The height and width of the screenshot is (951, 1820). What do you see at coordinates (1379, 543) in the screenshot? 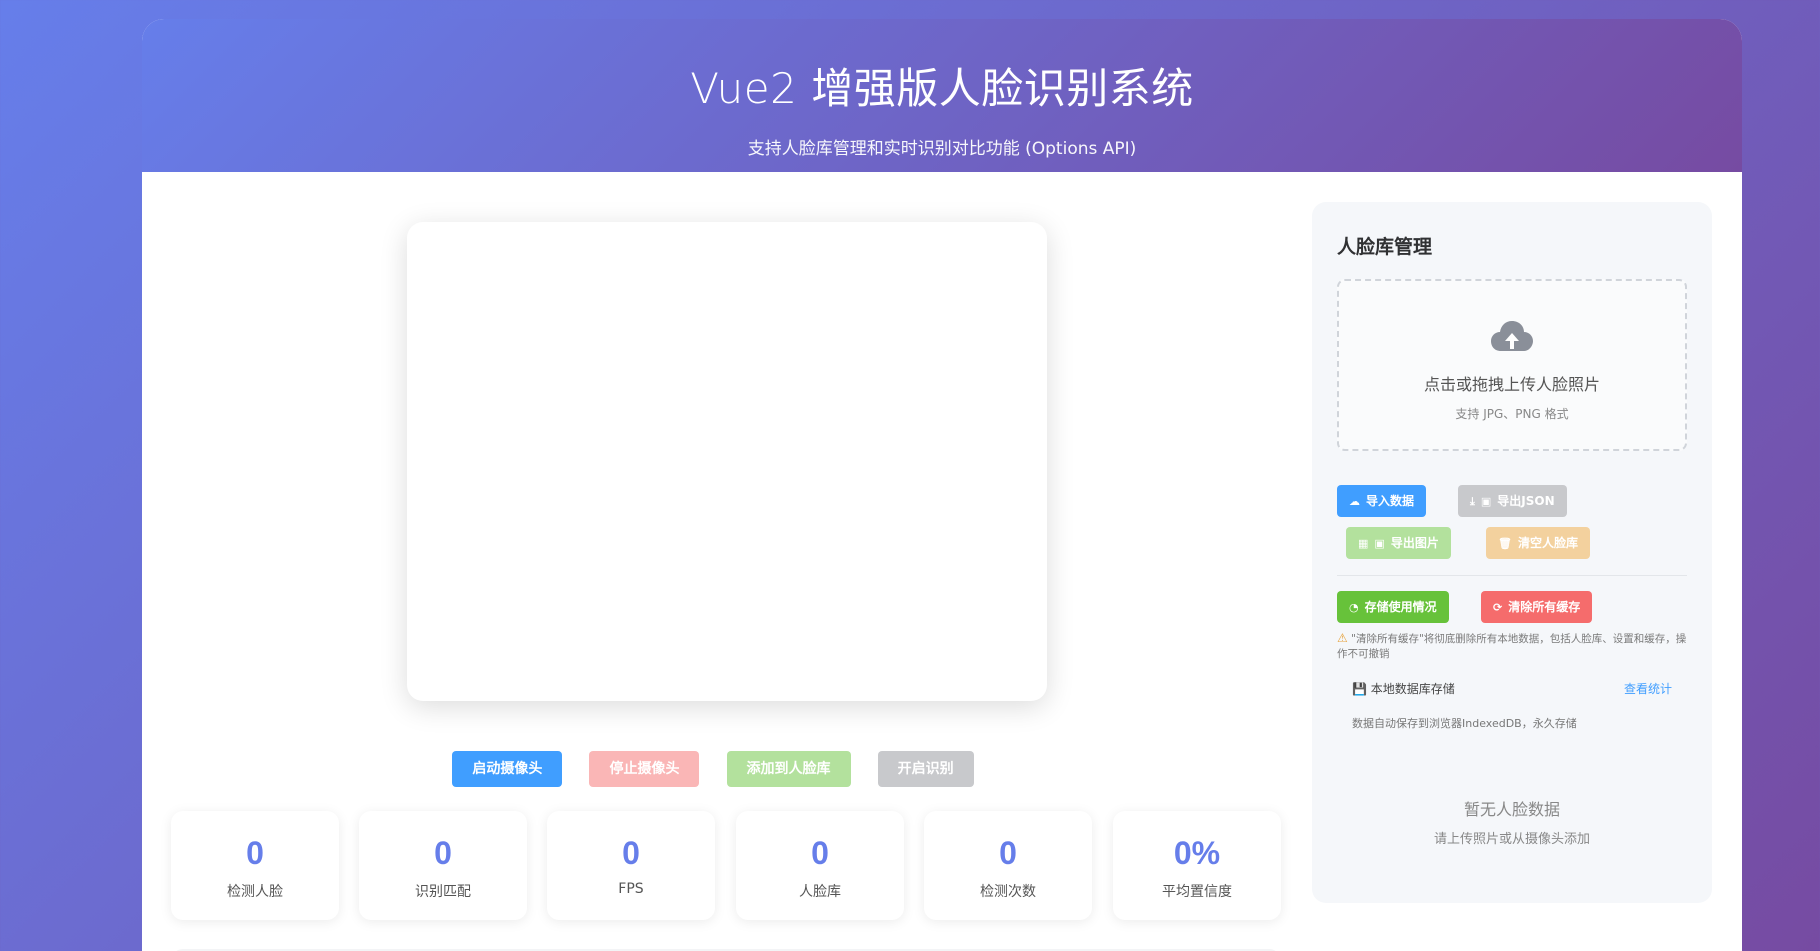
I see `picture-icon: ▣` at bounding box center [1379, 543].